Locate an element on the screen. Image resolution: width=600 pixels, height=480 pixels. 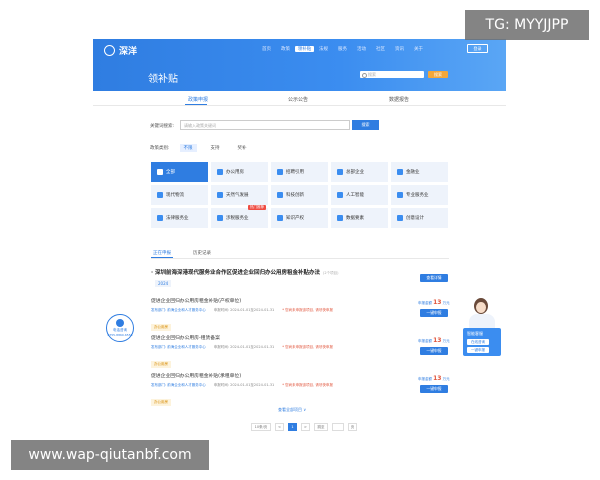
filter-label: 政策类别: is located at coordinates (160, 148).